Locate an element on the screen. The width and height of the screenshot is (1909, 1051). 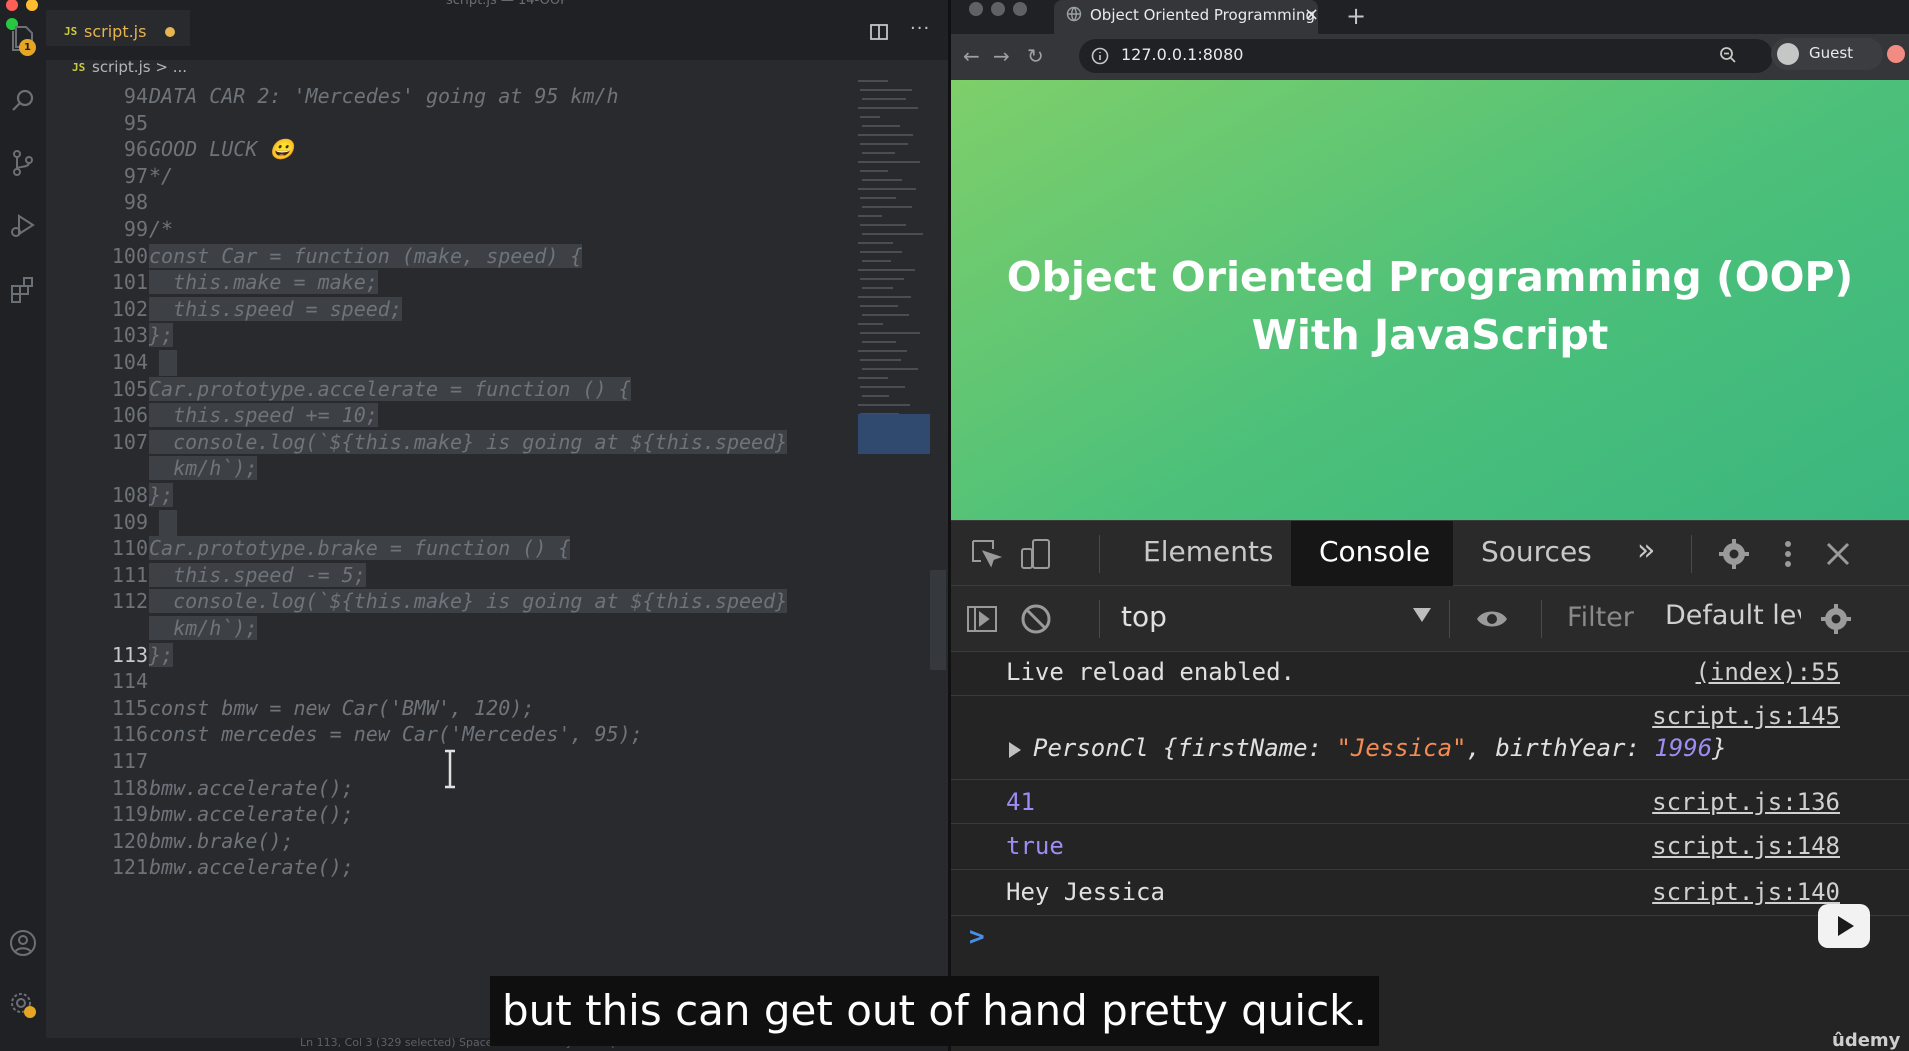
back-arrow-icon: ← is located at coordinates (971, 56).